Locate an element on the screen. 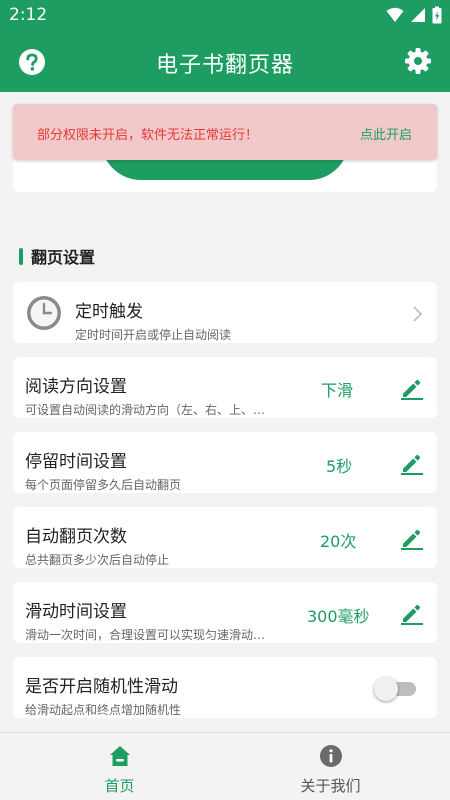 The height and width of the screenshot is (800, 450). card-desc: 定时时间开启或停止自动阅读 is located at coordinates (153, 335).